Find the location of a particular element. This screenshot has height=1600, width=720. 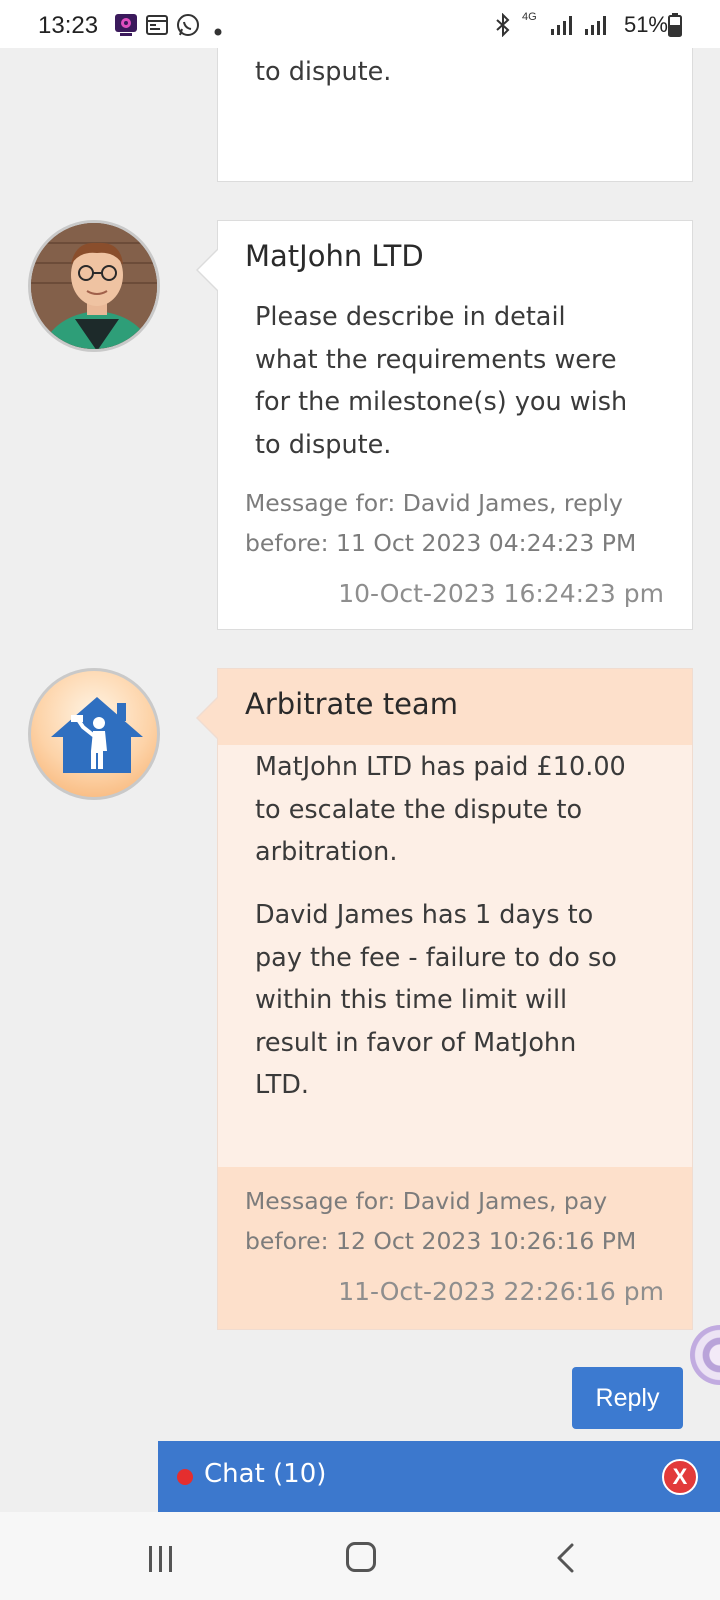

battery-percent: 51% is located at coordinates (645, 24).